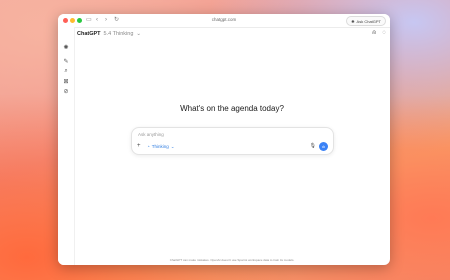 The width and height of the screenshot is (450, 280). I want to click on chatgpt-logo-icon: ✺, so click(353, 21).